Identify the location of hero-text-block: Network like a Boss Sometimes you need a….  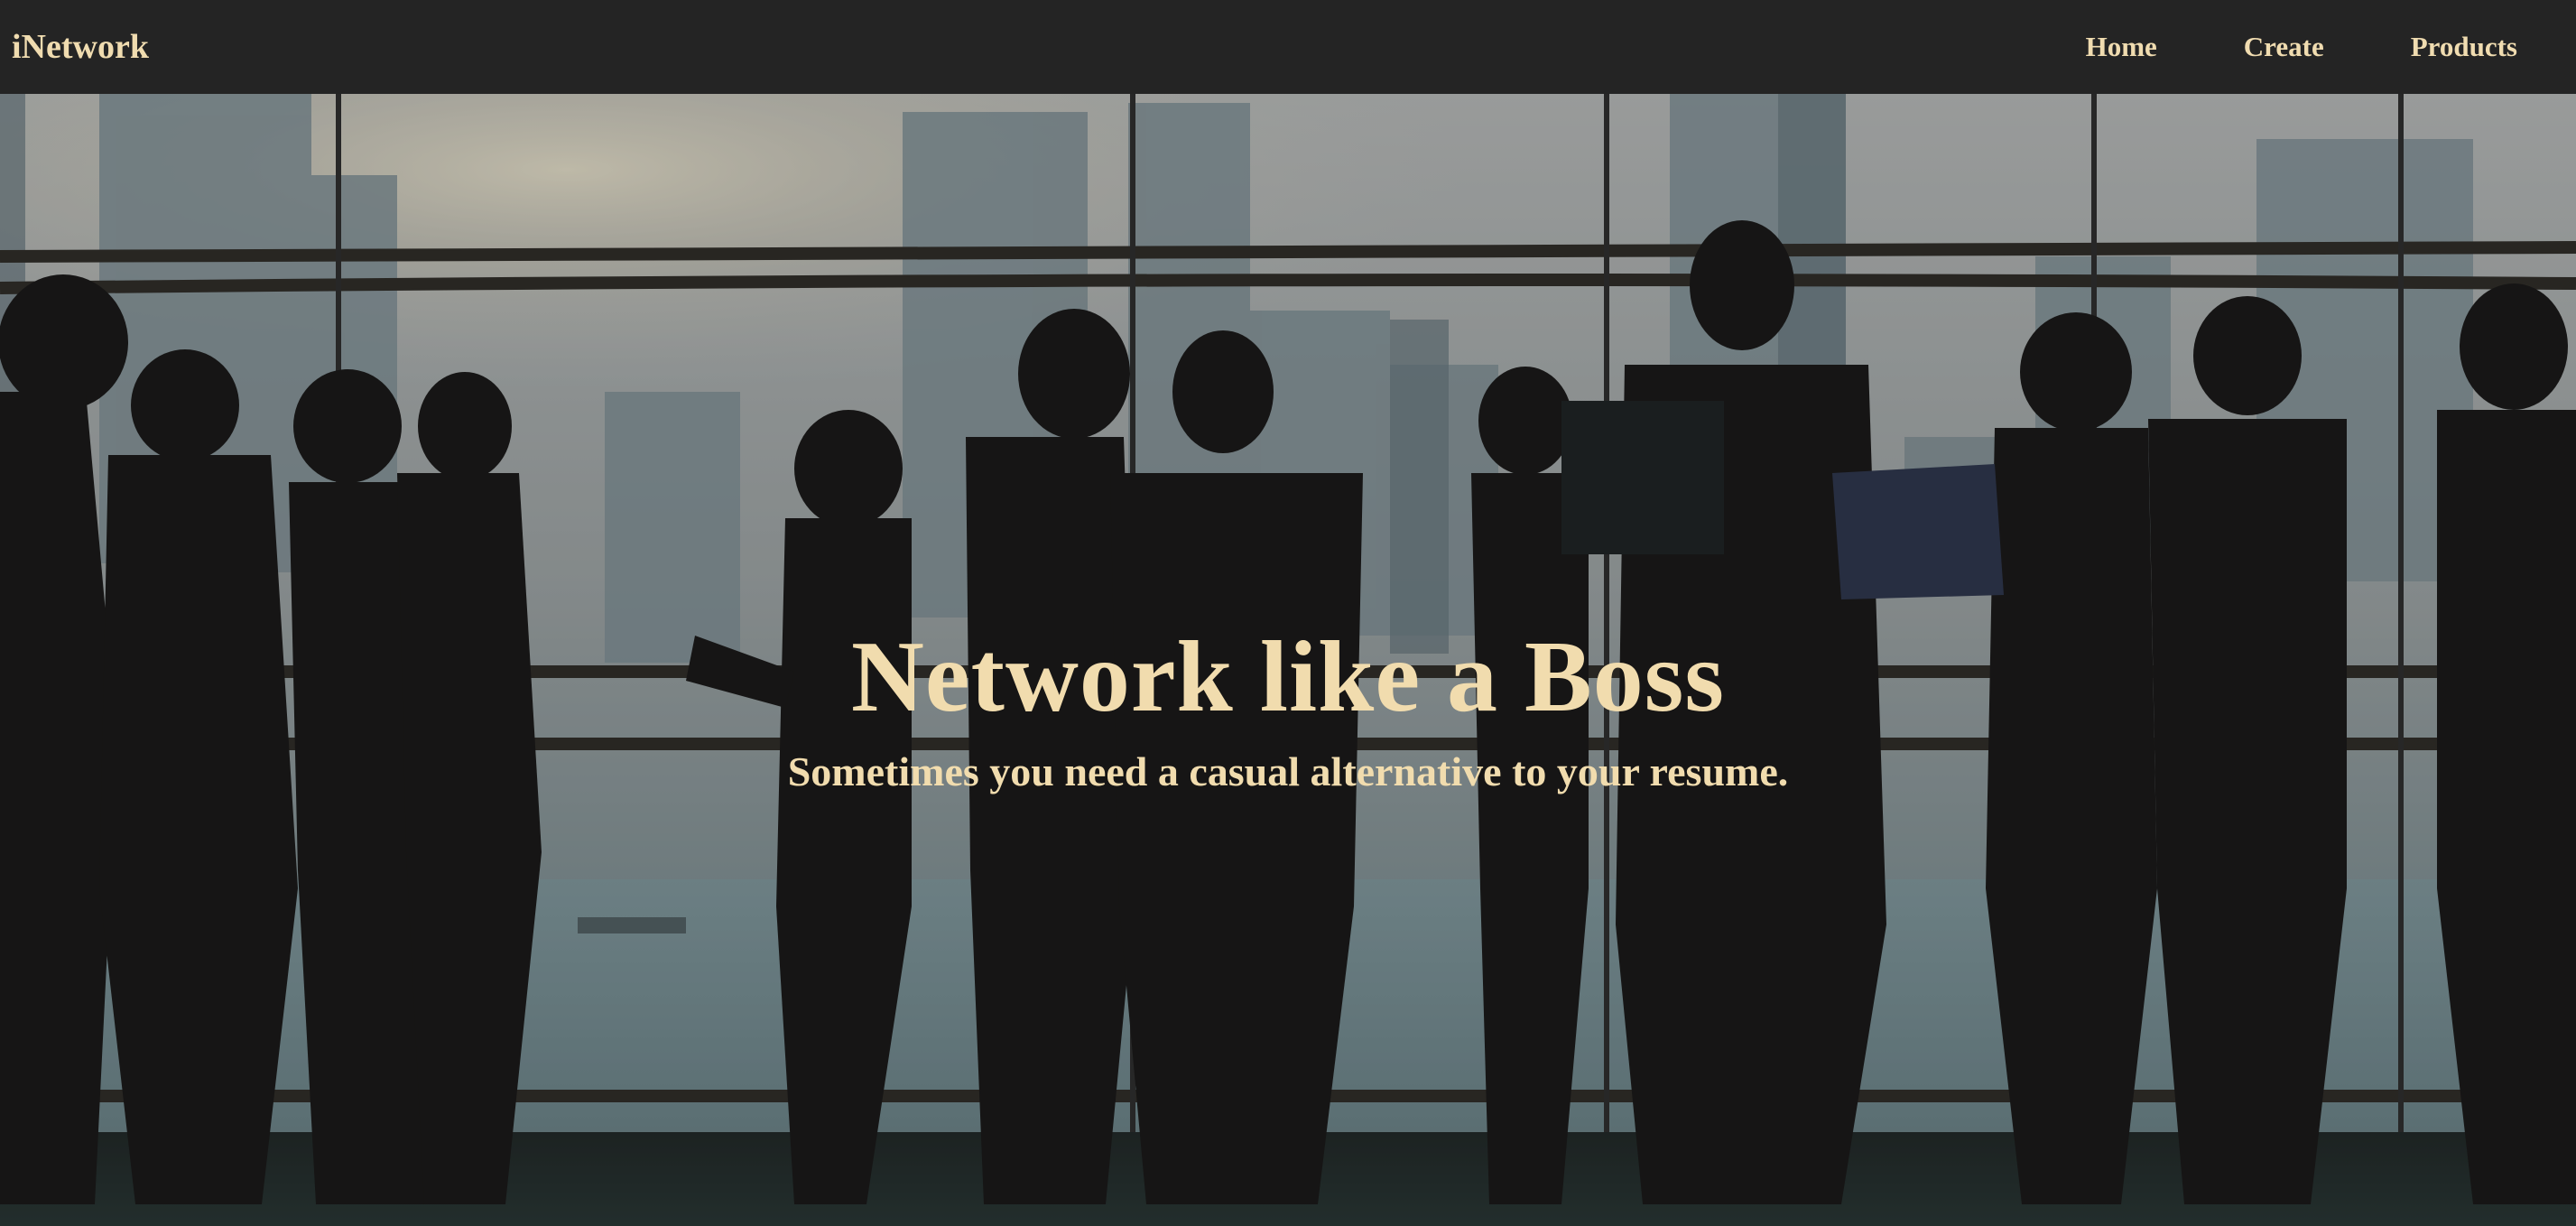
(1288, 710).